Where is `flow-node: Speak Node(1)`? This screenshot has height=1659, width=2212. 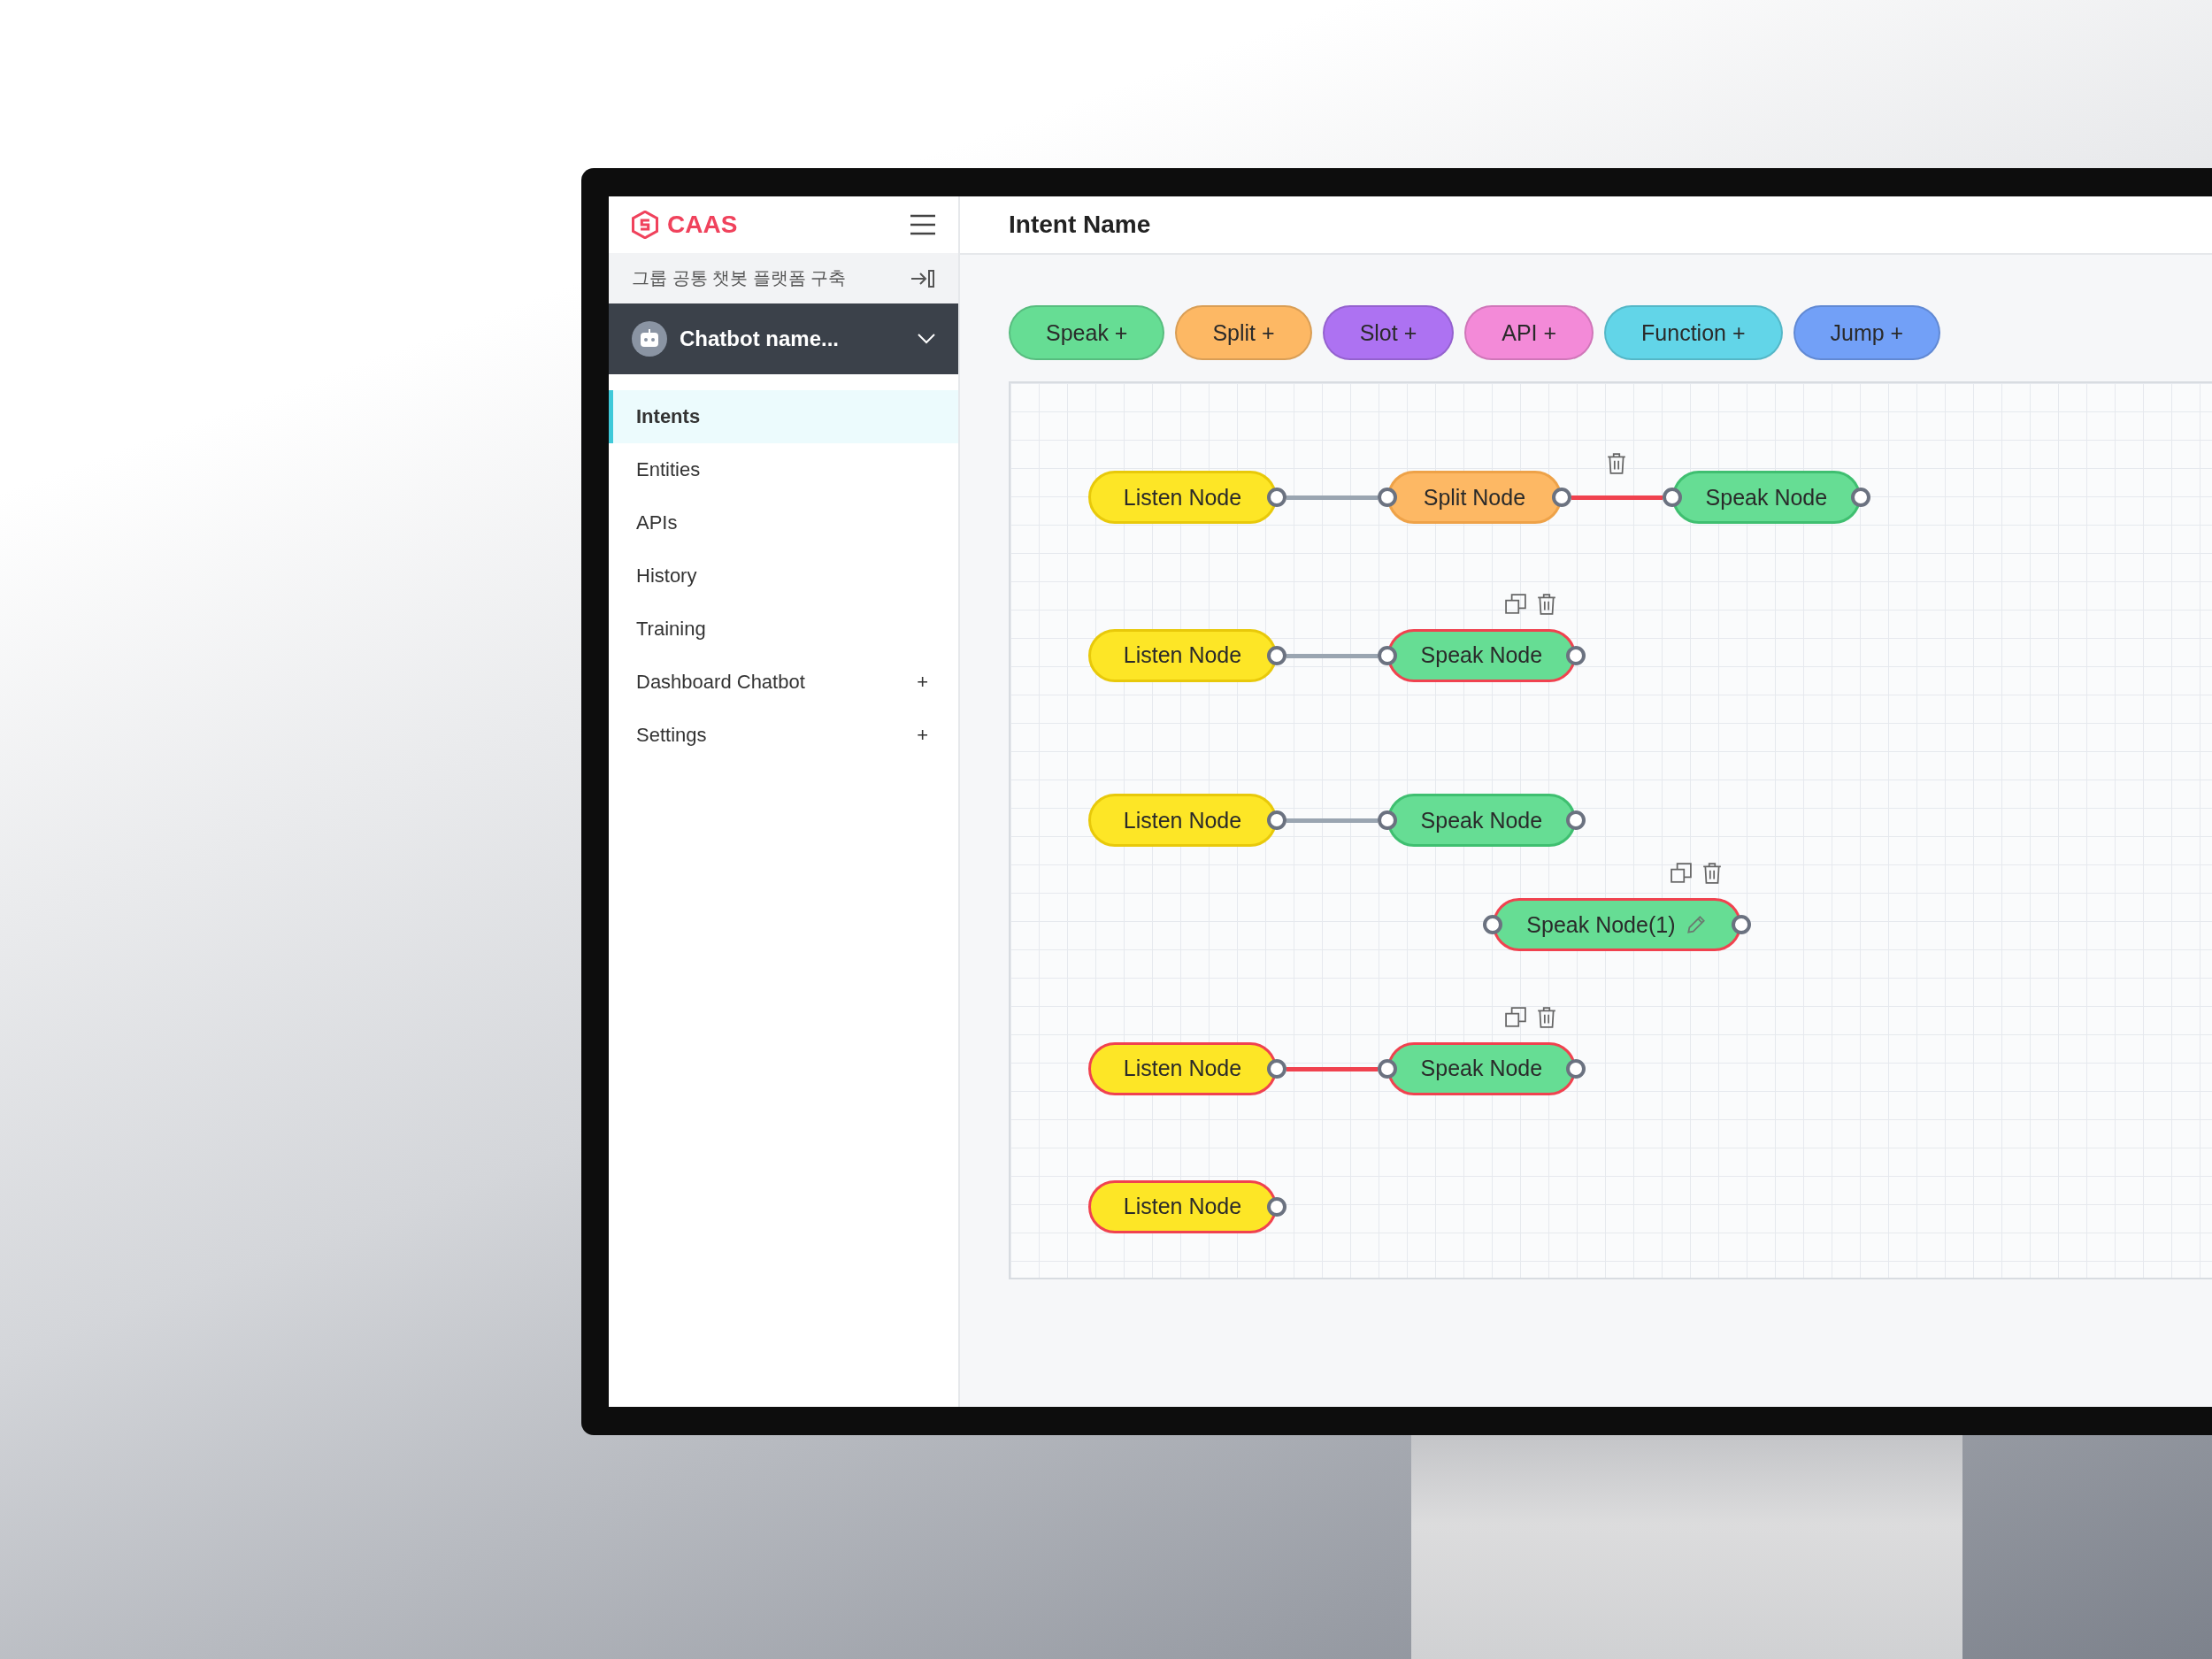 flow-node: Speak Node(1) is located at coordinates (1617, 925).